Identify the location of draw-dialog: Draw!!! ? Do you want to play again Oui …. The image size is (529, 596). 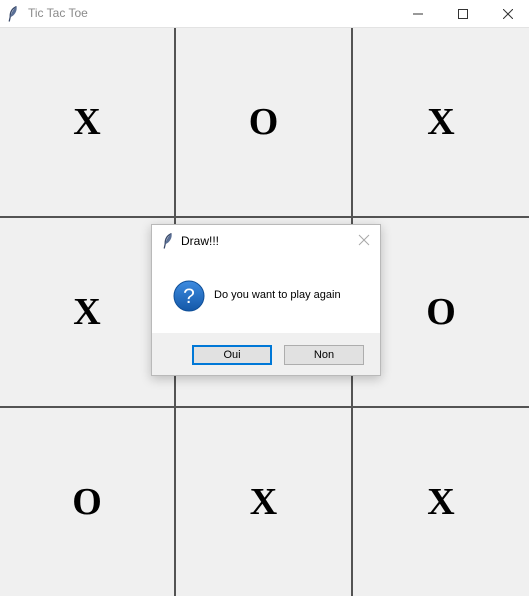
(266, 300).